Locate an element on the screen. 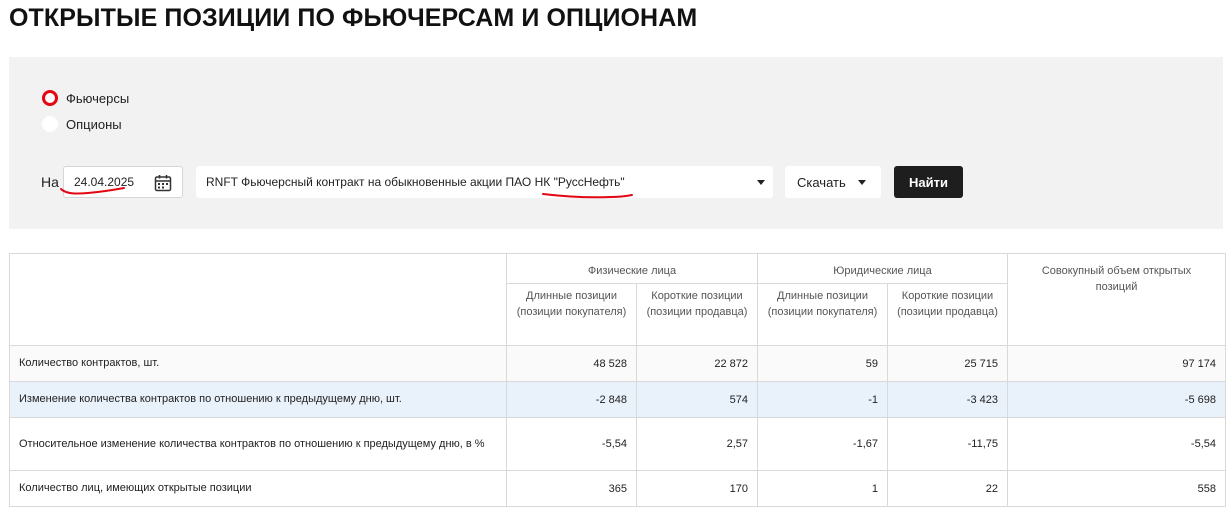 This screenshot has height=512, width=1229. page-title: ОТКРЫТЫЕ ПОЗИЦИИ ПО ФЬЮЧЕРСАМ И ОПЦИОНАМ is located at coordinates (353, 18).